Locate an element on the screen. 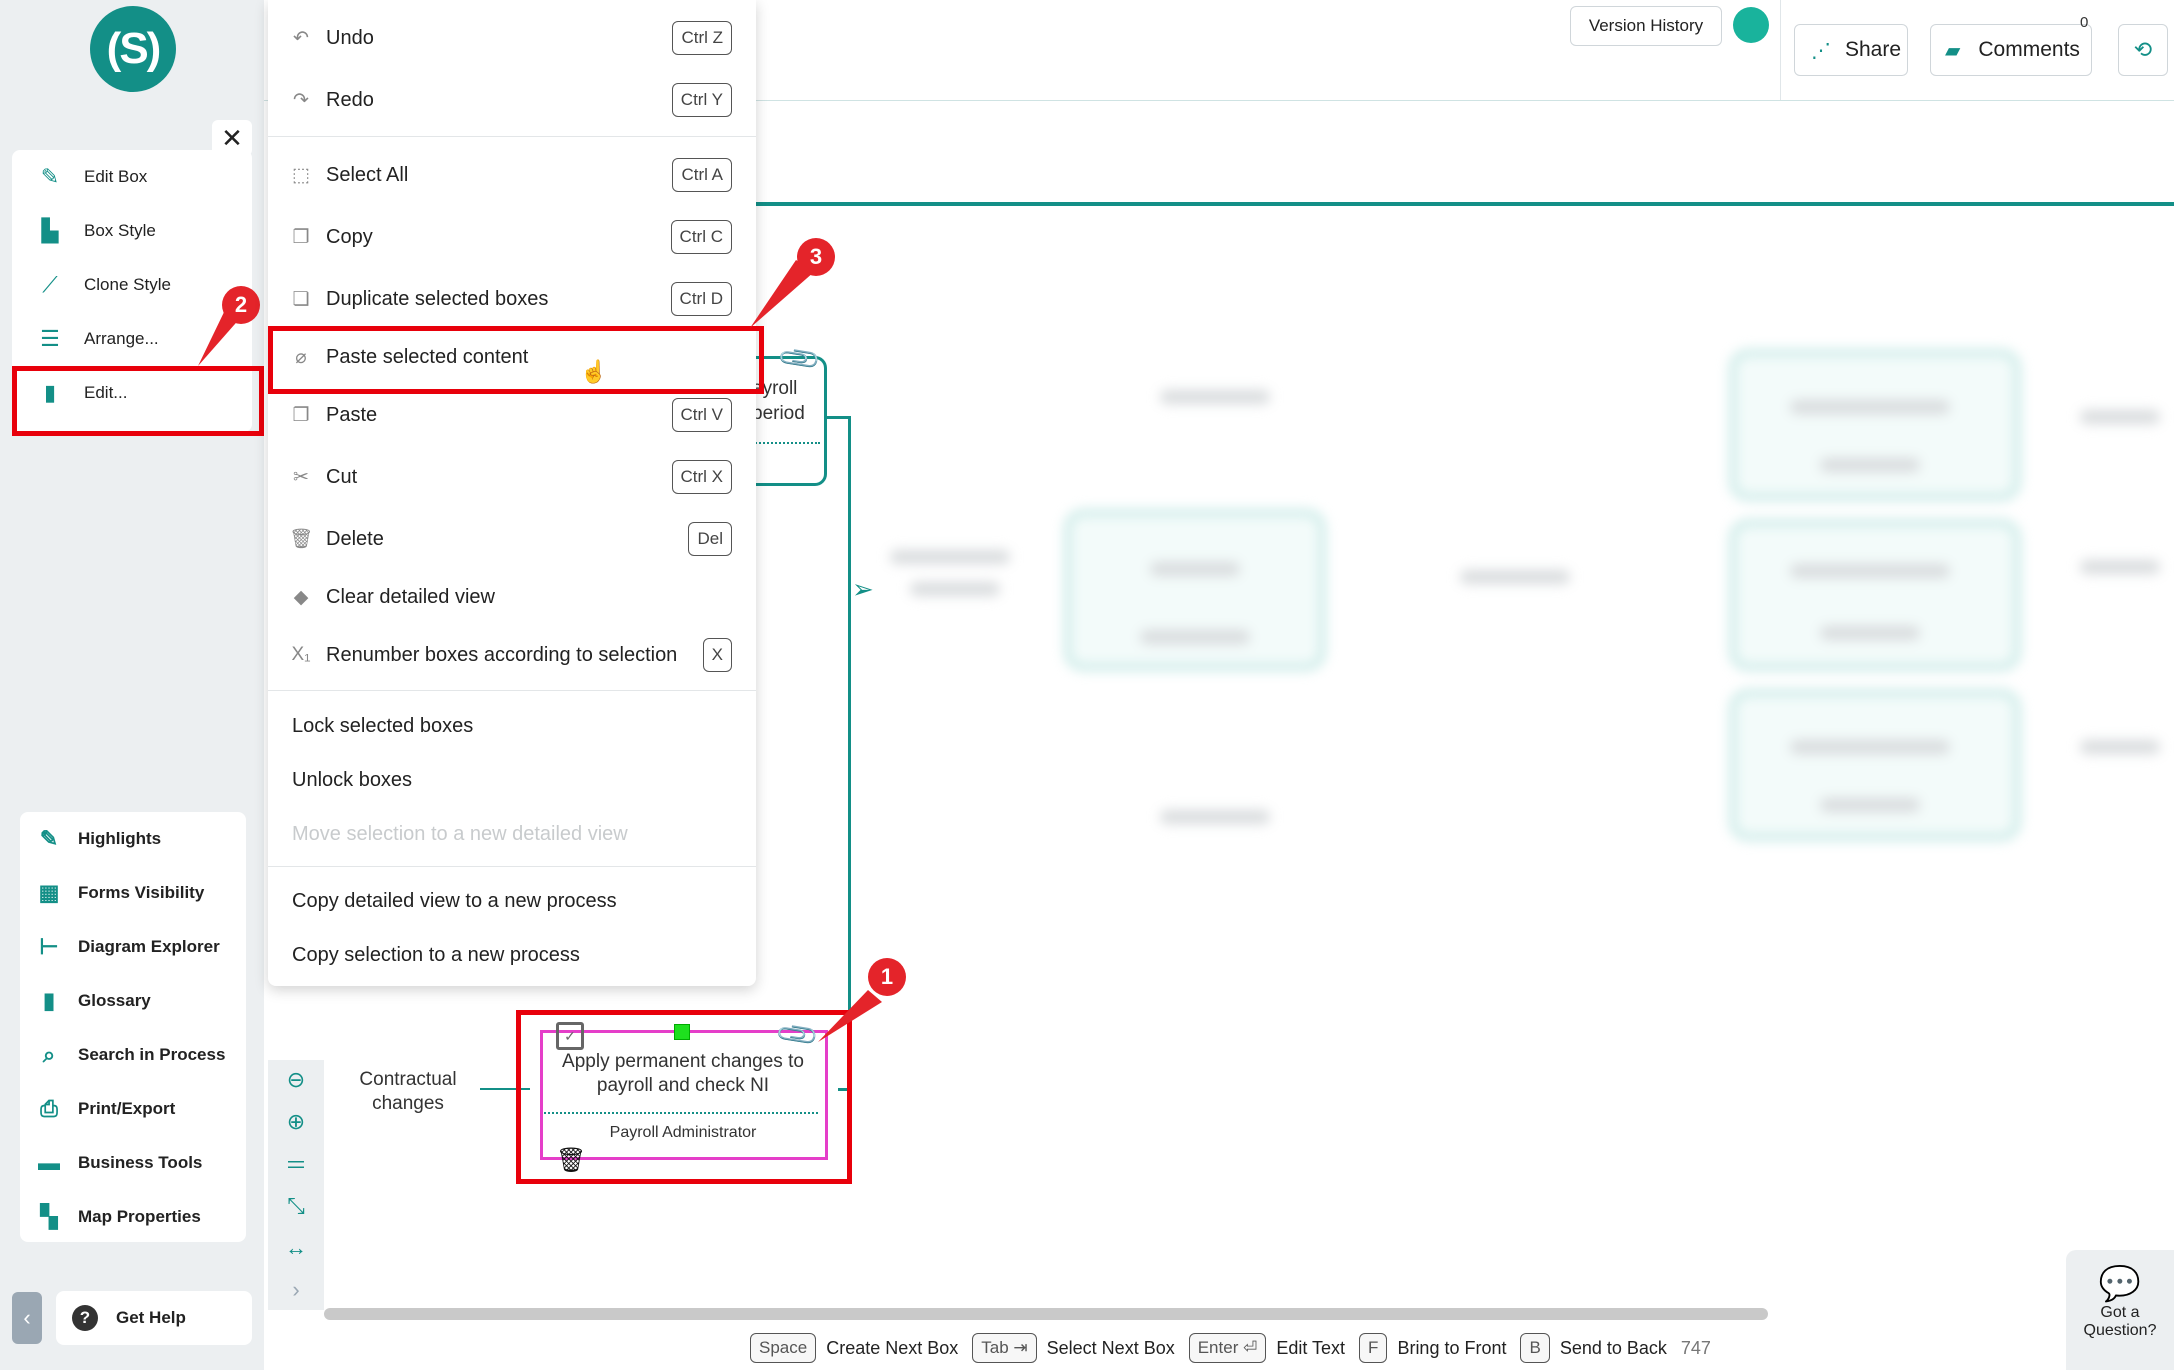 The height and width of the screenshot is (1370, 2174). key-badge: F is located at coordinates (1373, 1348).